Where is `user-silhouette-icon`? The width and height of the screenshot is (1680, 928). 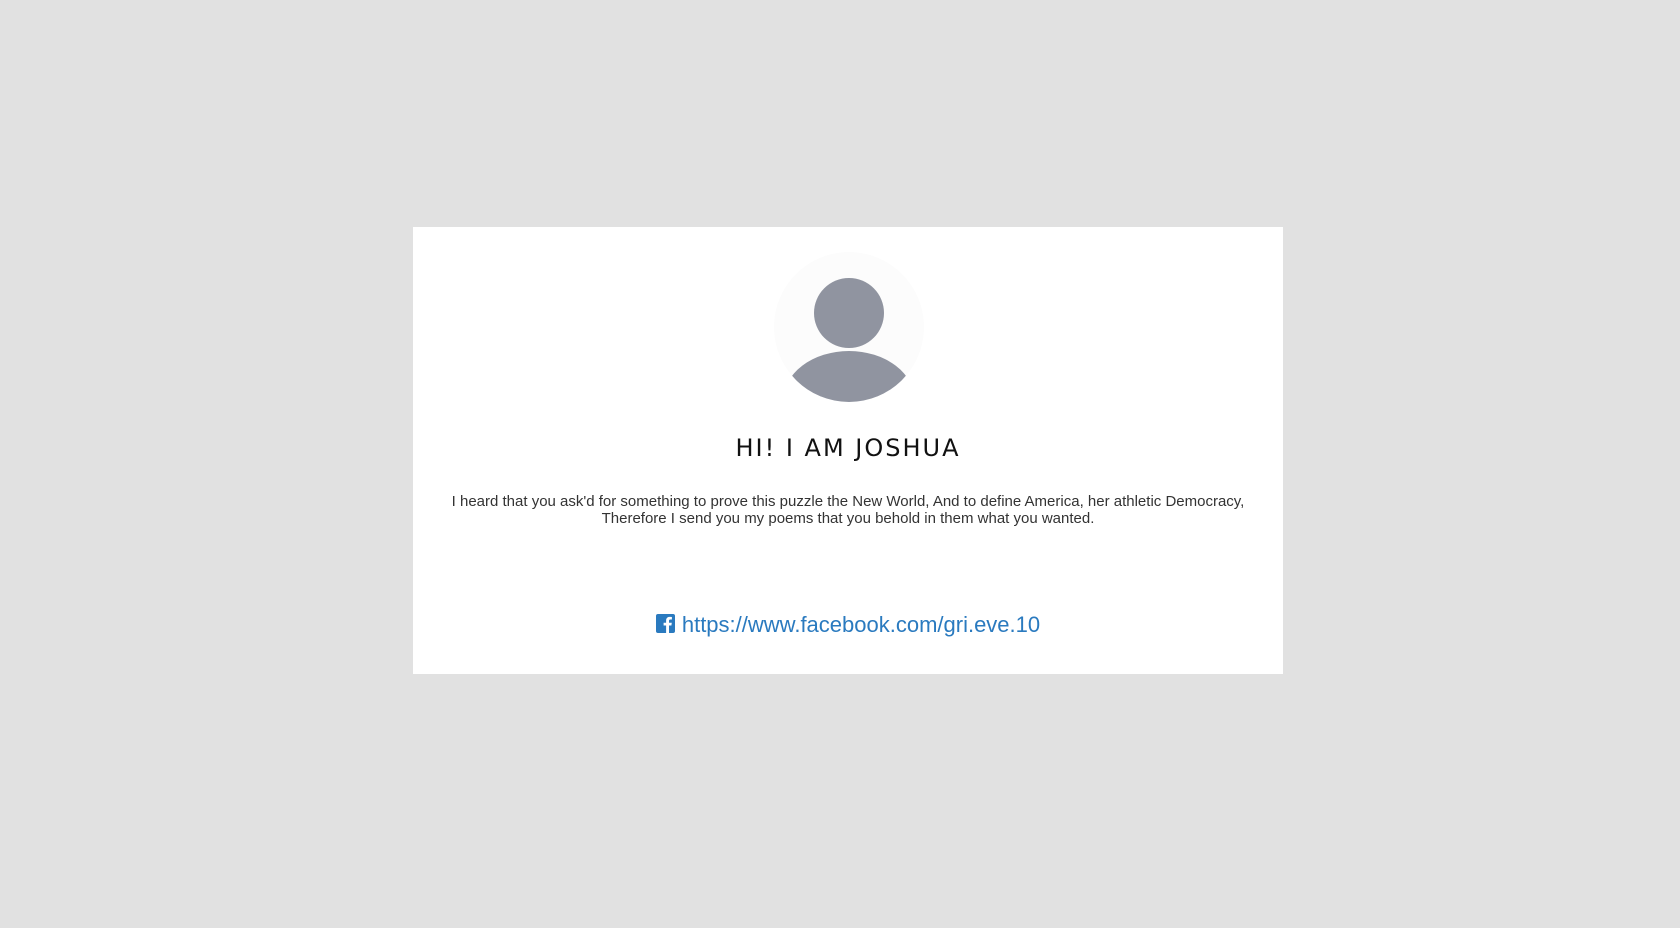 user-silhouette-icon is located at coordinates (849, 327).